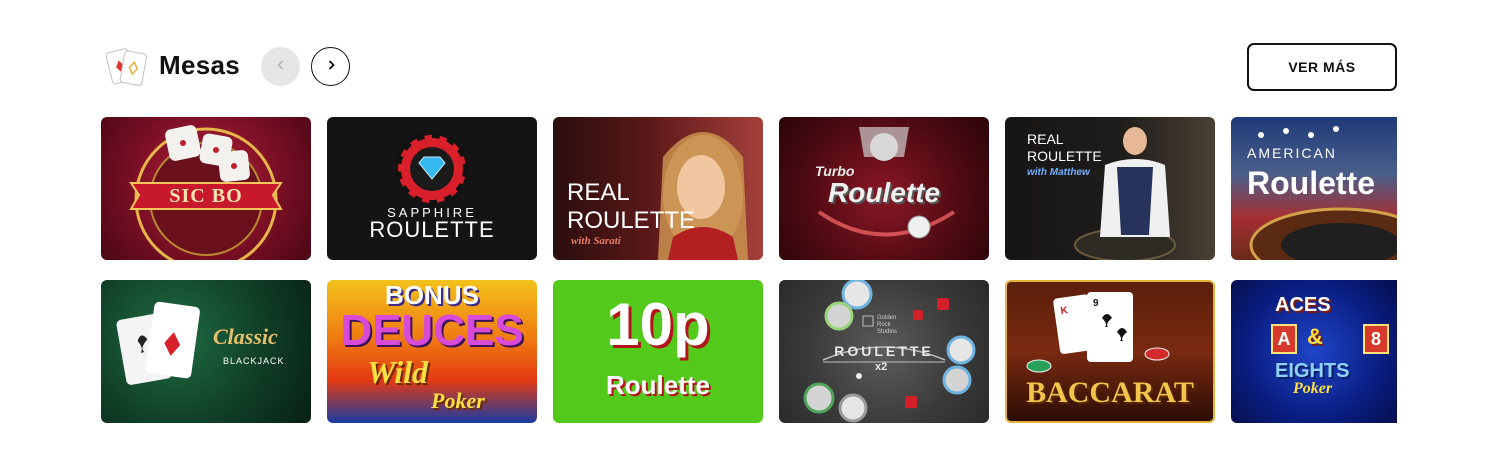 The width and height of the screenshot is (1497, 465). I want to click on game-title: BLACKJACK, so click(254, 361).